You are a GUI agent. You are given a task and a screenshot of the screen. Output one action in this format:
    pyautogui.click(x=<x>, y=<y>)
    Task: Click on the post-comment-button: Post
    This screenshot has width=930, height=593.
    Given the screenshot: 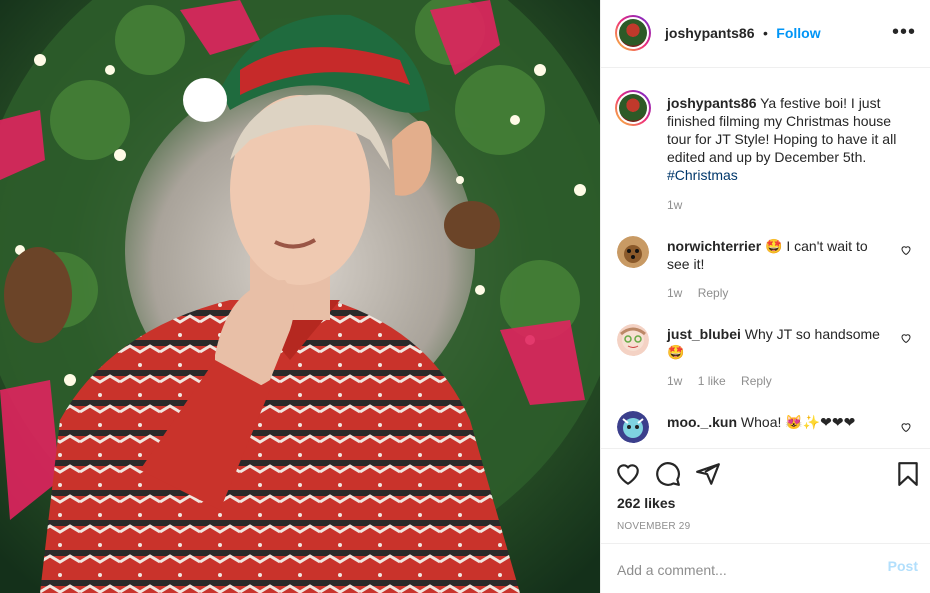 What is the action you would take?
    pyautogui.click(x=903, y=566)
    